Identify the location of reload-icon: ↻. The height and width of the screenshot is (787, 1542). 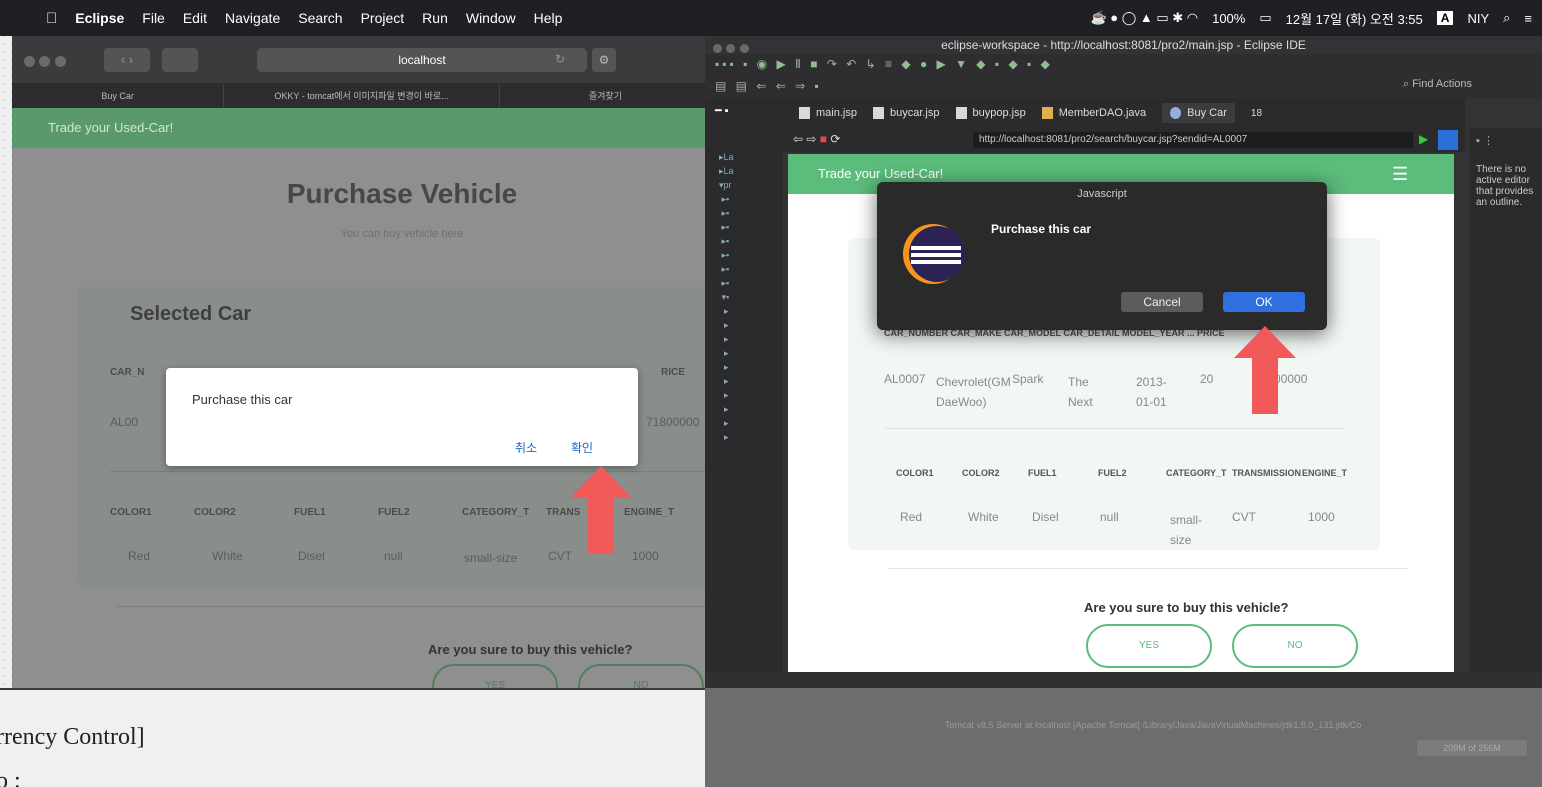
(560, 59).